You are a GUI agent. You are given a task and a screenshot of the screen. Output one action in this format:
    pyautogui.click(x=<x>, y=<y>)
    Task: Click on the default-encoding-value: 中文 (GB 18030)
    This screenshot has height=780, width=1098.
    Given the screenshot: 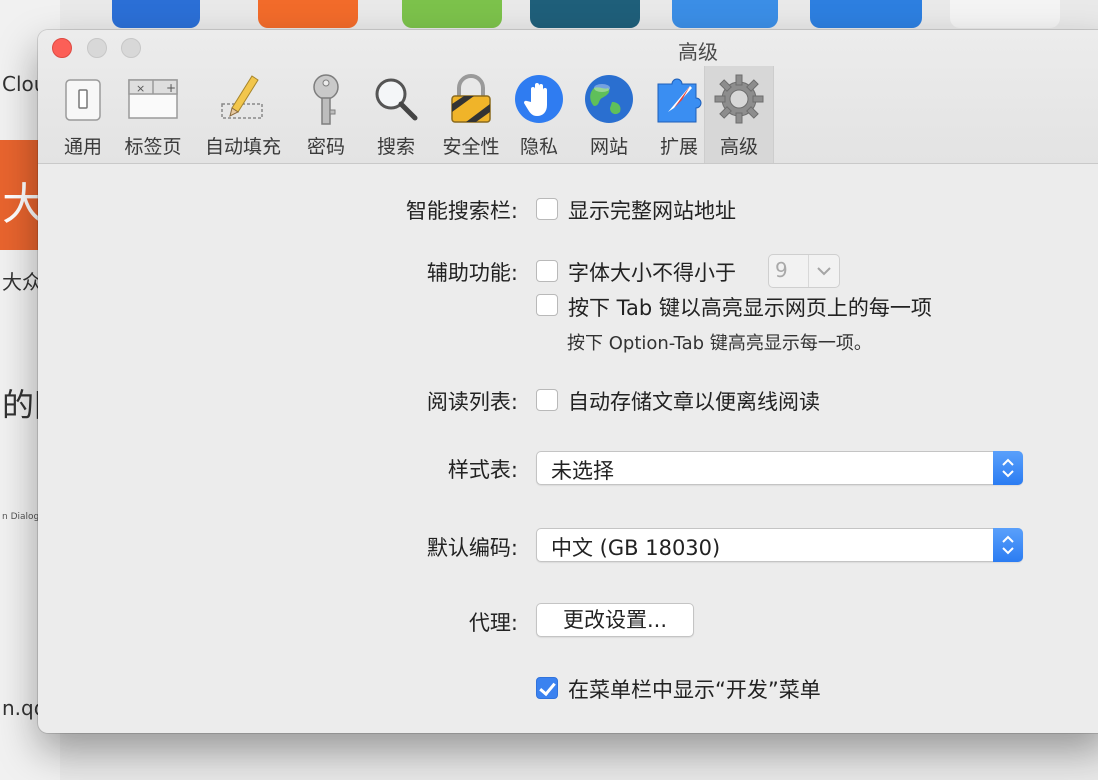 What is the action you would take?
    pyautogui.click(x=636, y=548)
    